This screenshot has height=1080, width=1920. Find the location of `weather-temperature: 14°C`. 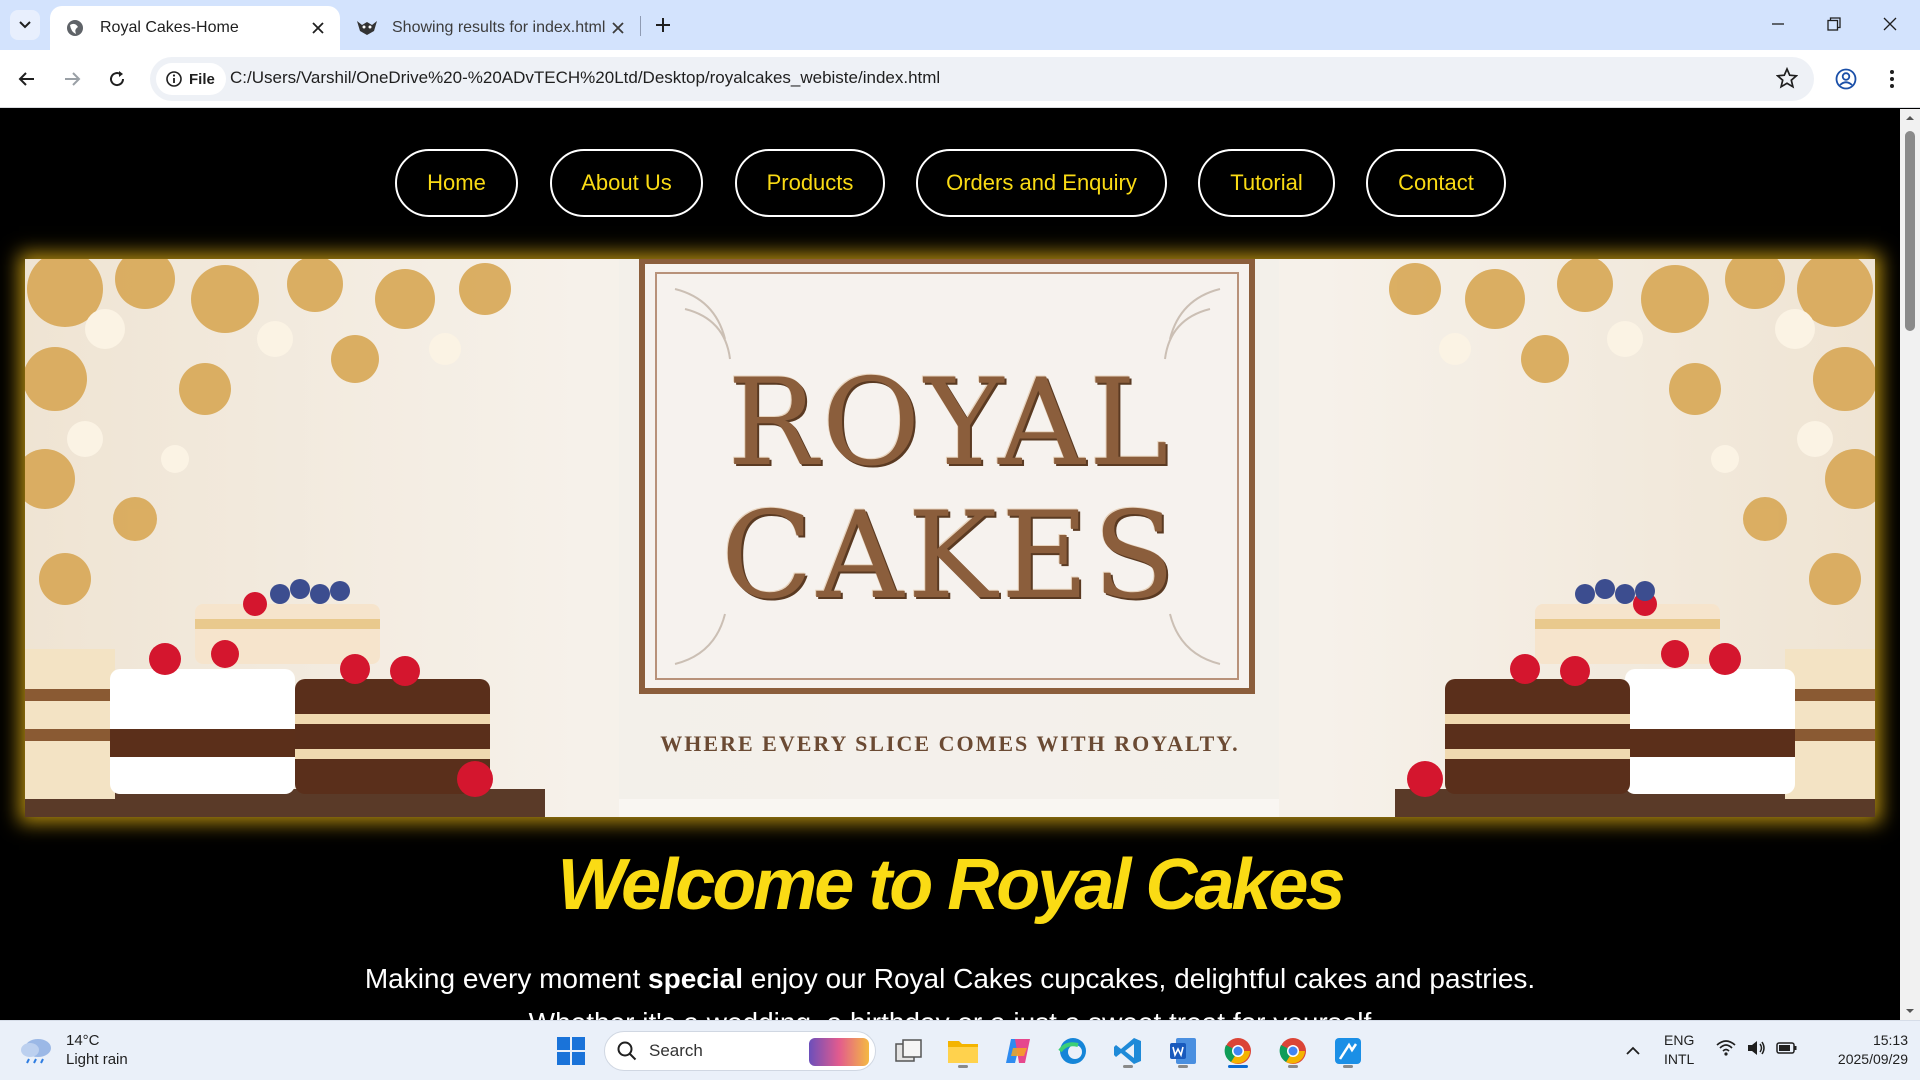

weather-temperature: 14°C is located at coordinates (83, 1040).